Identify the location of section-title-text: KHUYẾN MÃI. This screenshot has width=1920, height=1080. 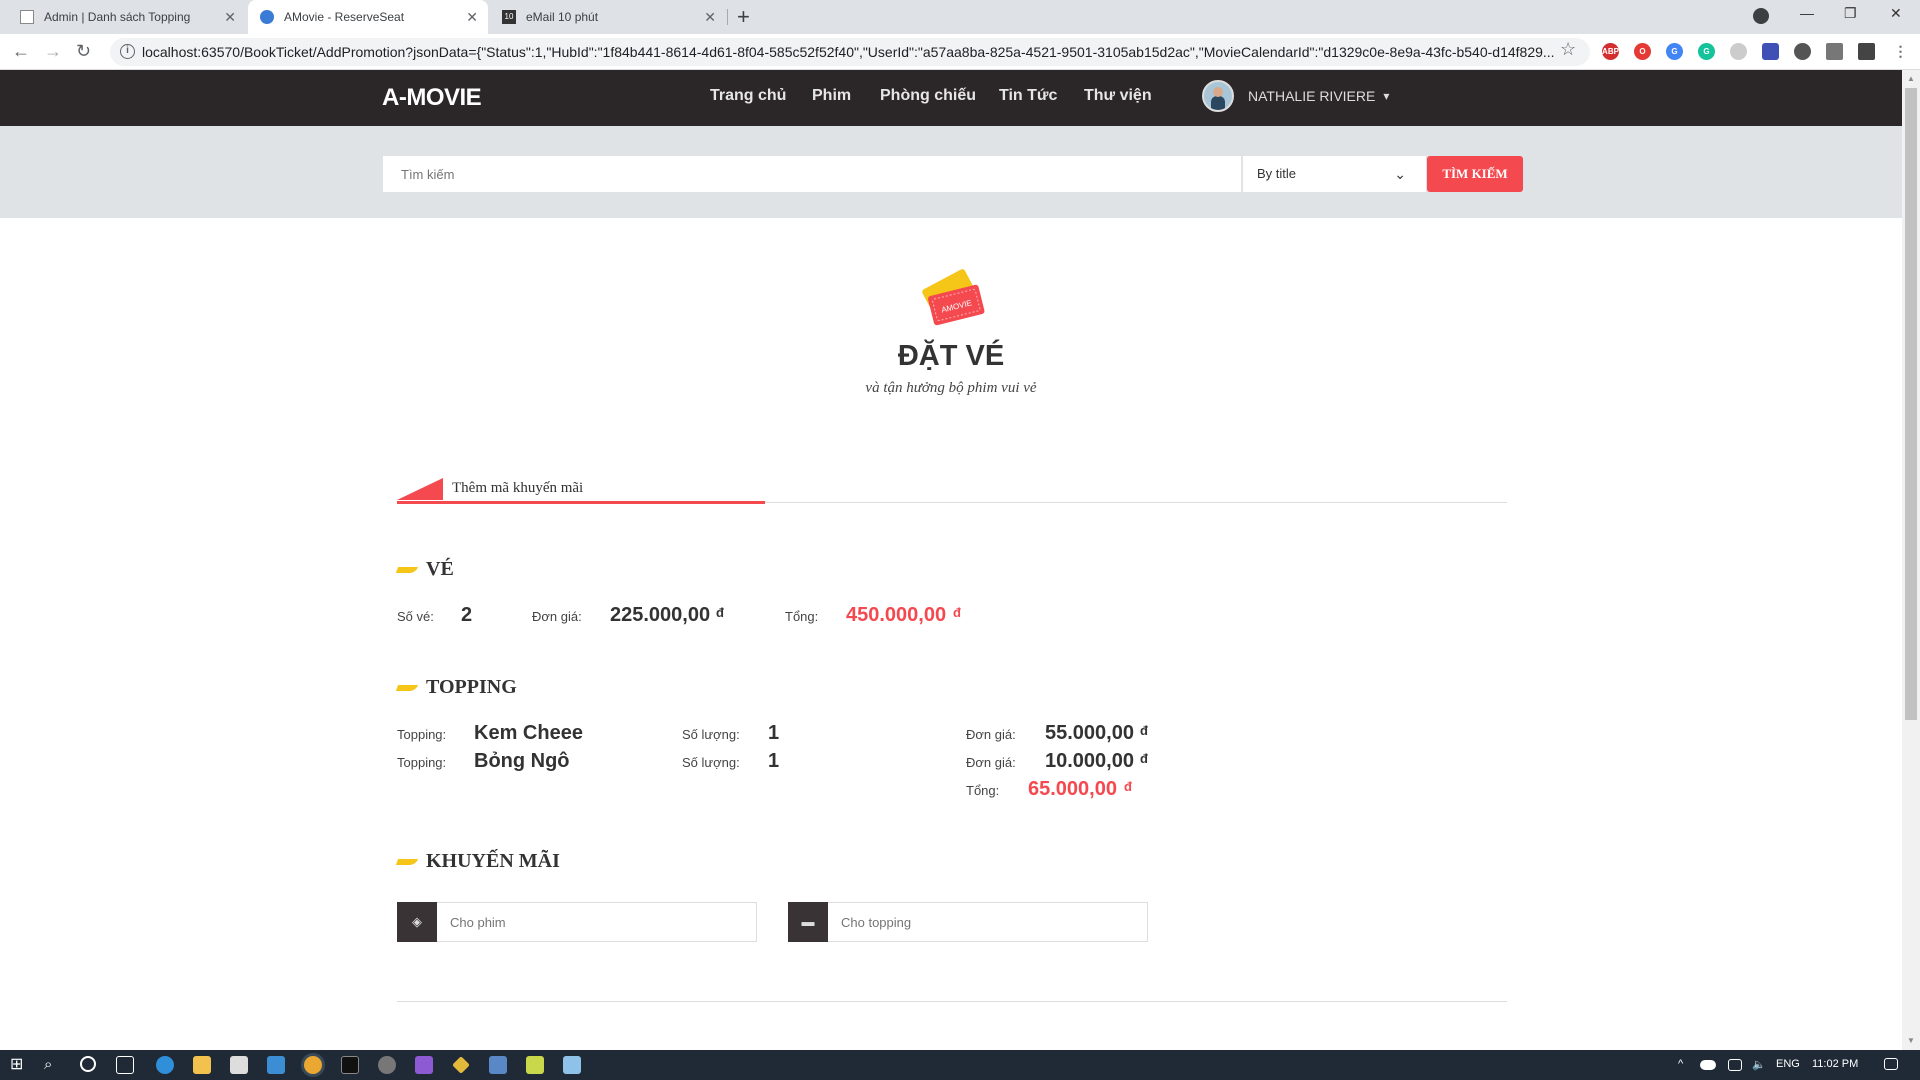
(493, 861).